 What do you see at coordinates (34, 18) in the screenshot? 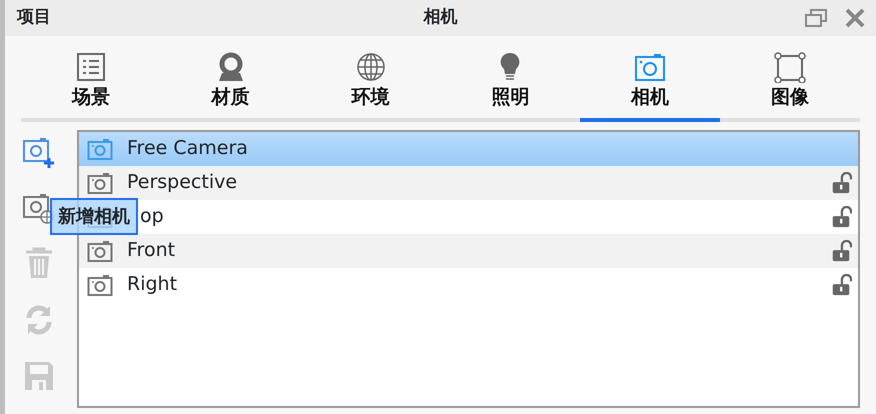
I see `panel-label: 项目` at bounding box center [34, 18].